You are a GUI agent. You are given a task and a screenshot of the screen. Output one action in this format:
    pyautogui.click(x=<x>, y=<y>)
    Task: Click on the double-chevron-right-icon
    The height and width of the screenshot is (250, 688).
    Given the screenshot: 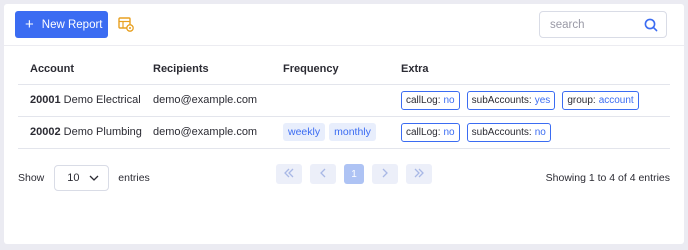 What is the action you would take?
    pyautogui.click(x=419, y=174)
    